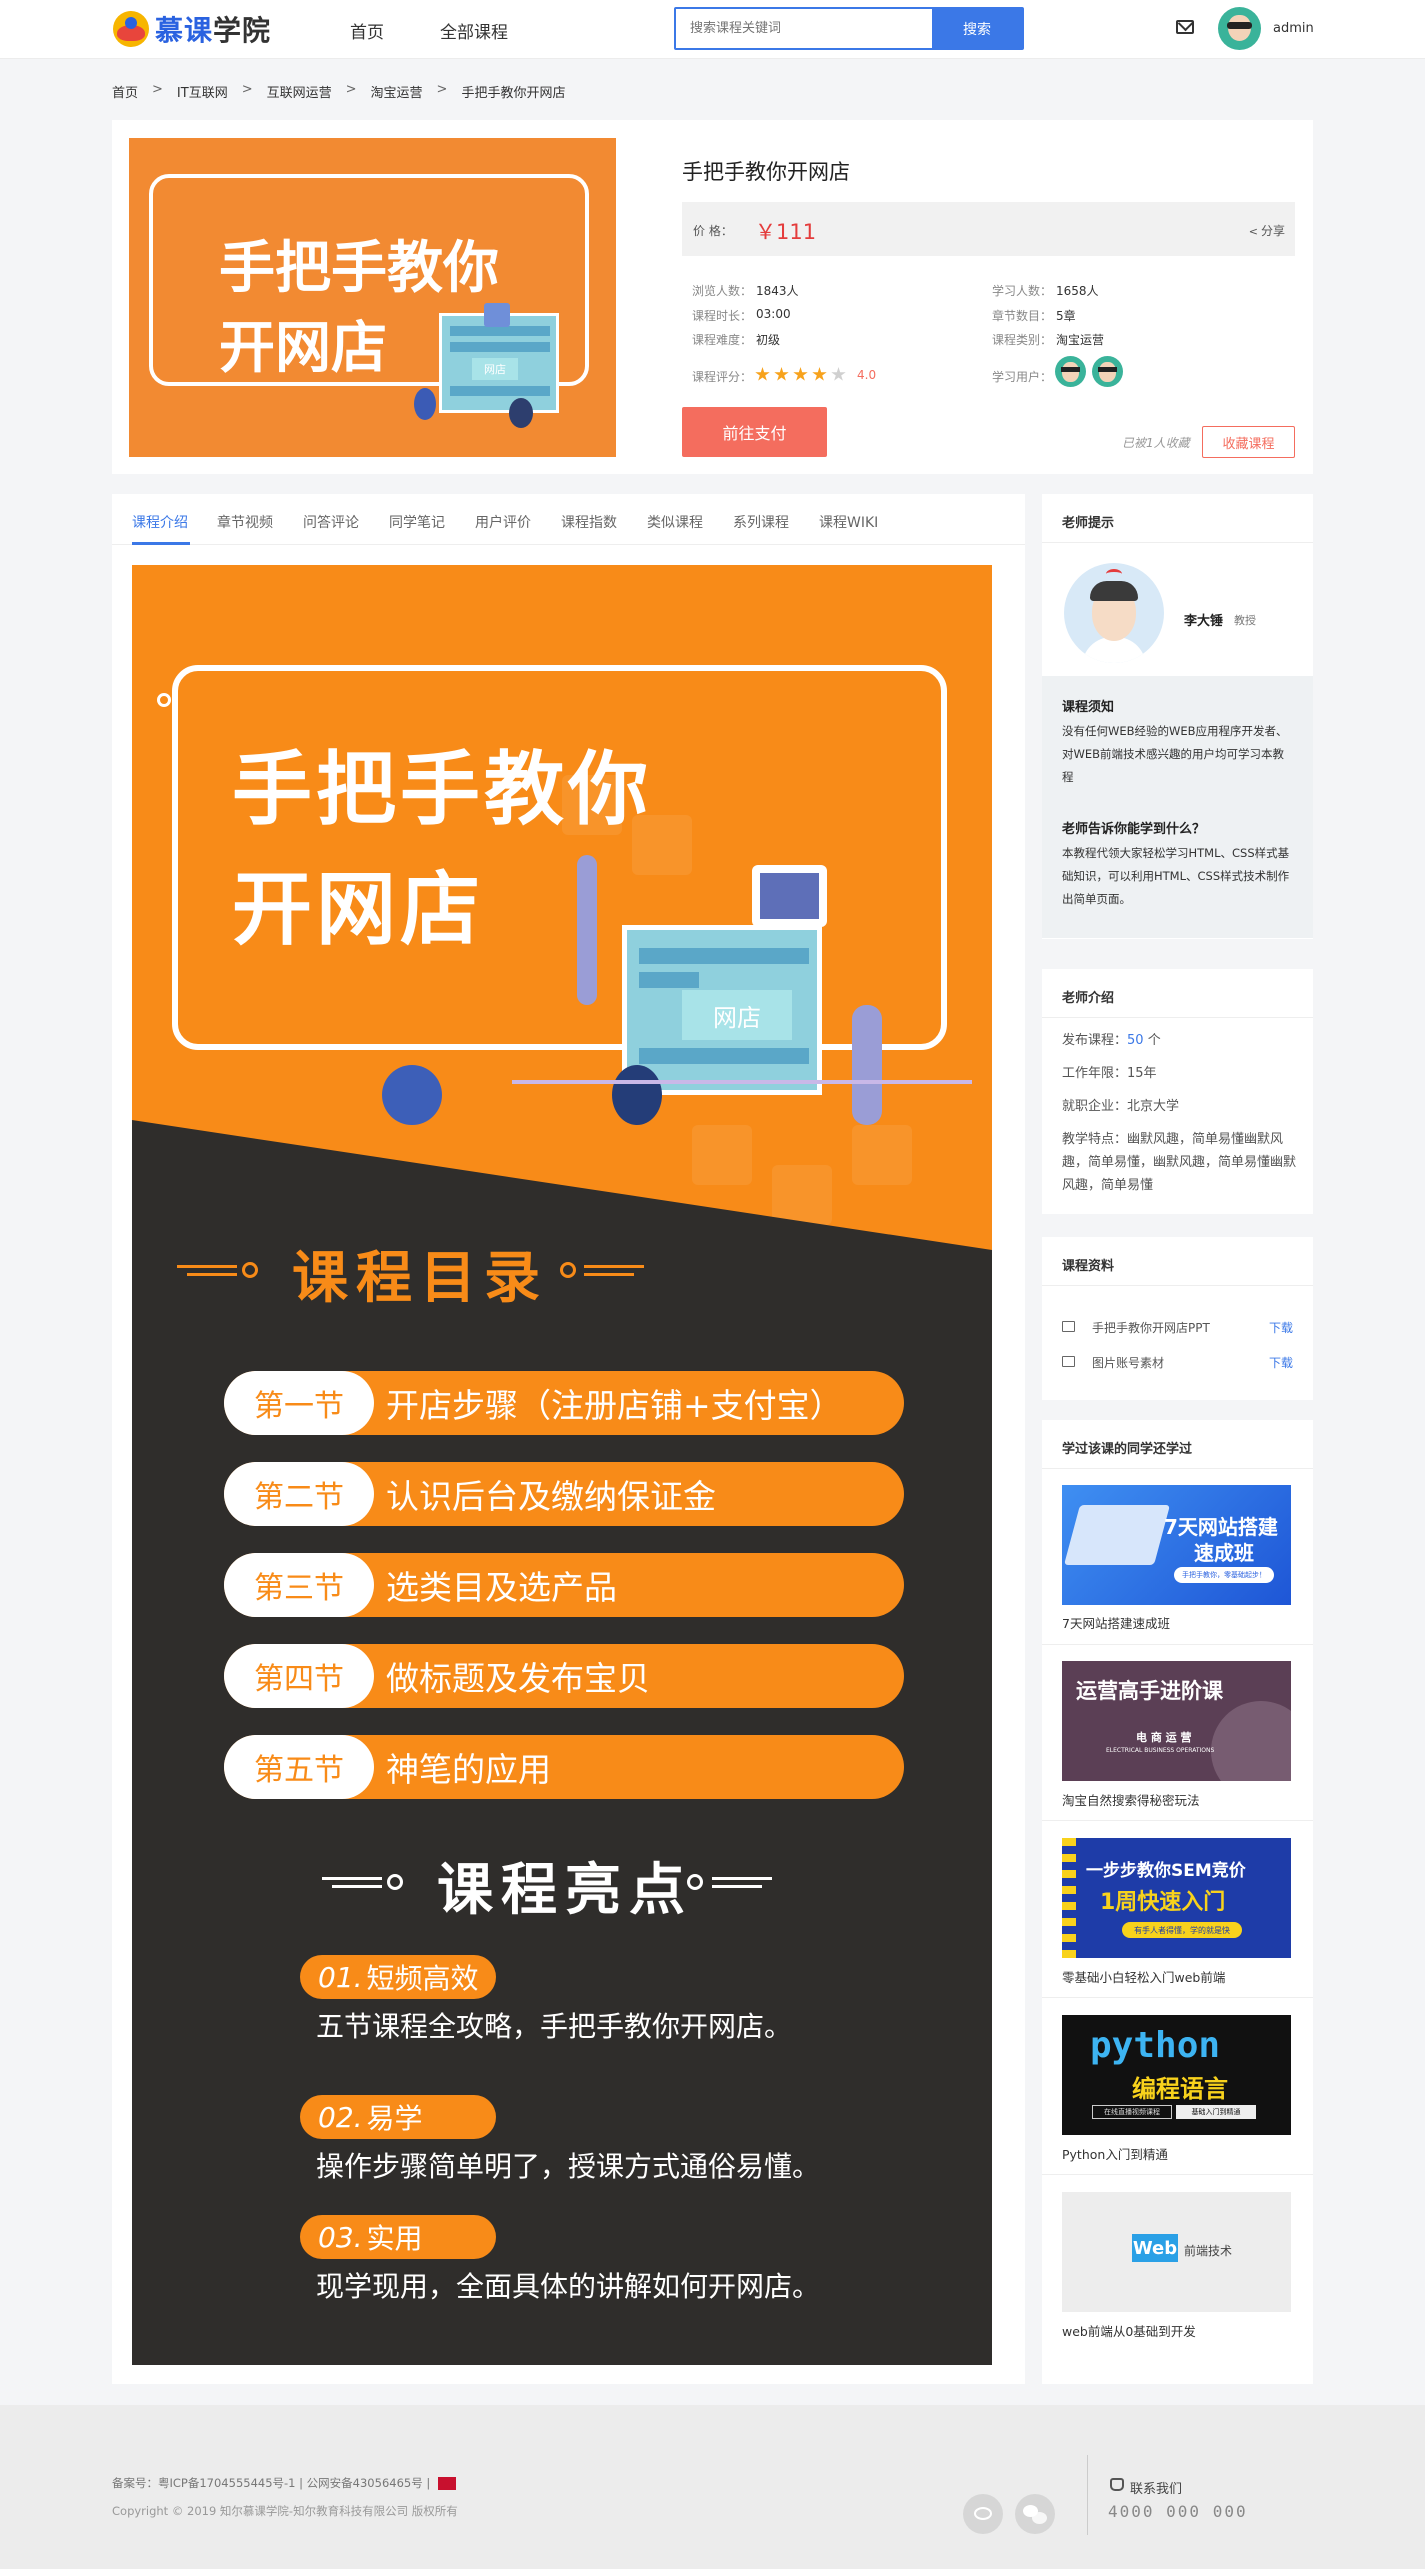 The width and height of the screenshot is (1425, 2569). Describe the element at coordinates (766, 172) in the screenshot. I see `course-title: 手把手教你开网店` at that location.